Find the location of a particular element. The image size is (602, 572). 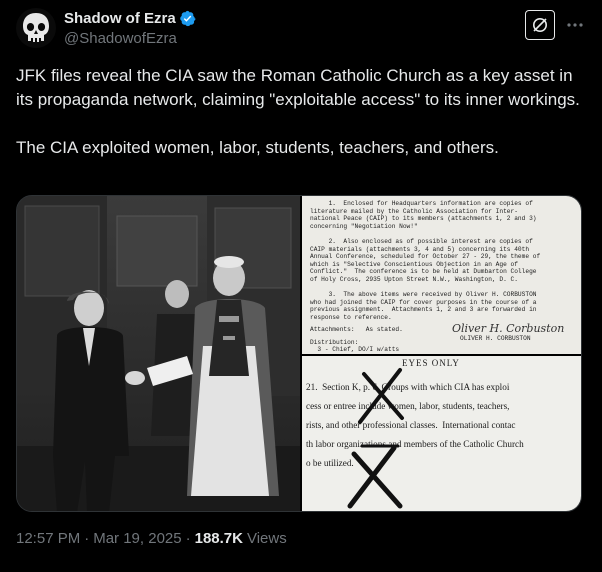

verified-badge-icon is located at coordinates (187, 18).